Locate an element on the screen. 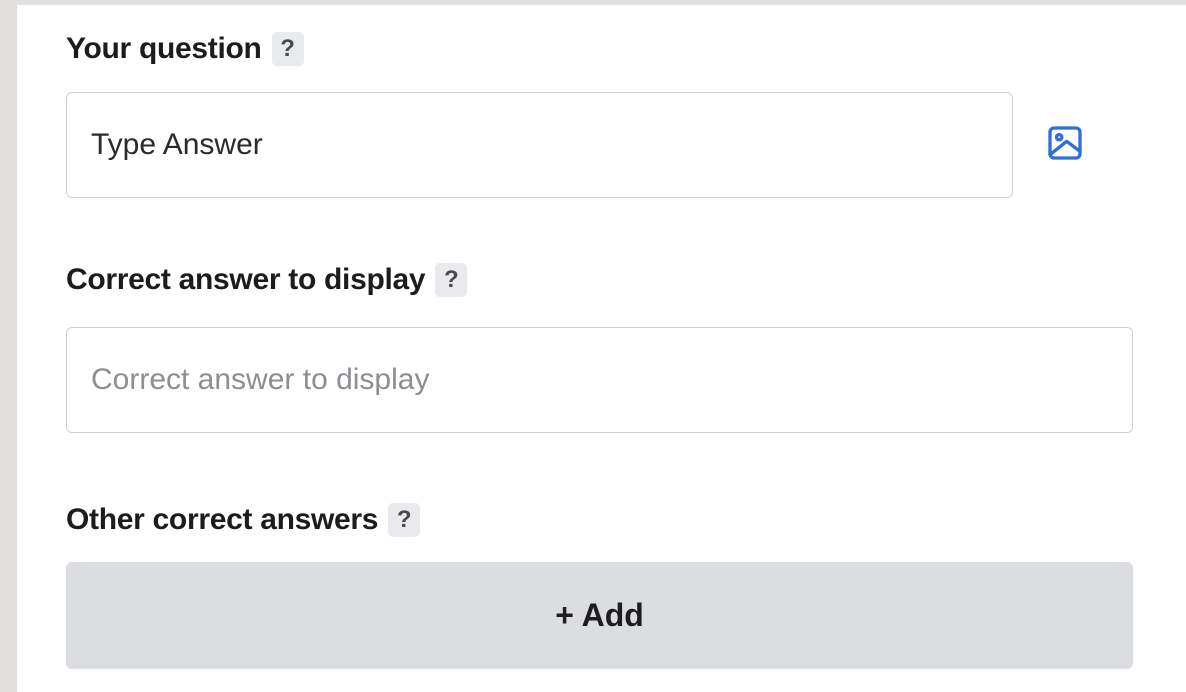 Image resolution: width=1186 pixels, height=692 pixels. correct-answer-label-row: Correct answer to display ? is located at coordinates (267, 280).